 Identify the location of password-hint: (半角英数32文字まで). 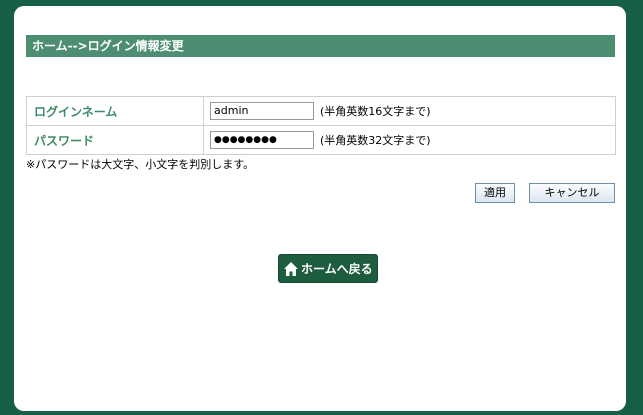
(375, 140).